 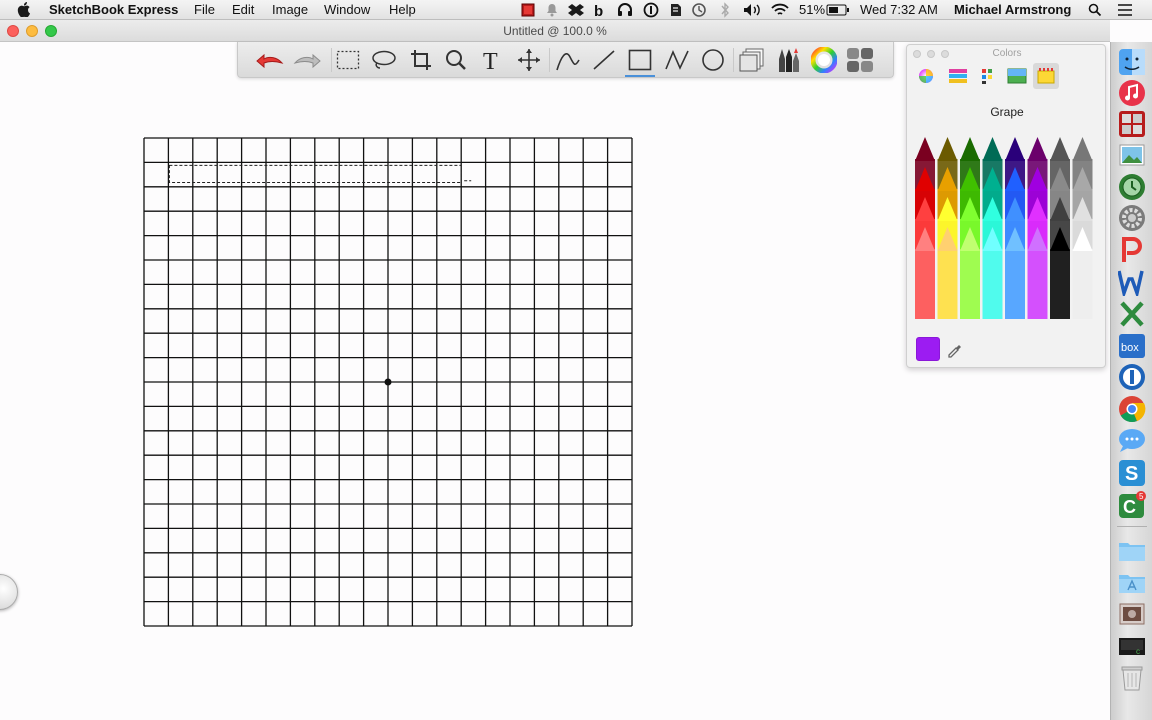 I want to click on brushes-icon, so click(x=789, y=60).